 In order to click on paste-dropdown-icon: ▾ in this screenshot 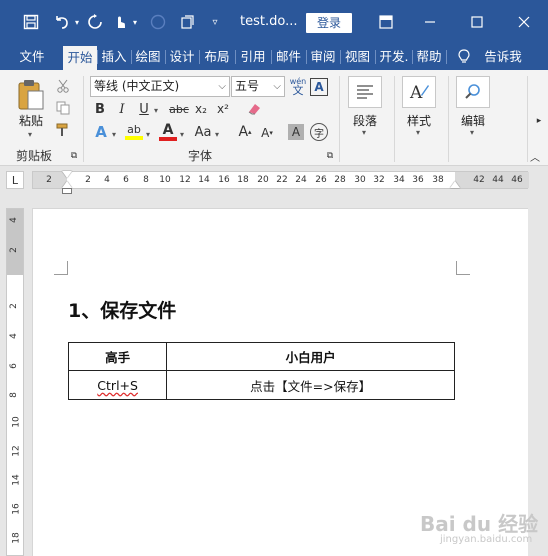, I will do `click(30, 134)`.